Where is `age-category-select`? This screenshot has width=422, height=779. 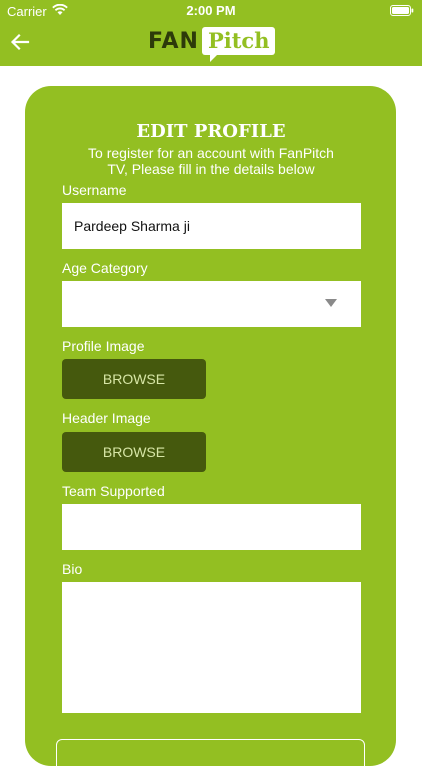 age-category-select is located at coordinates (211, 304).